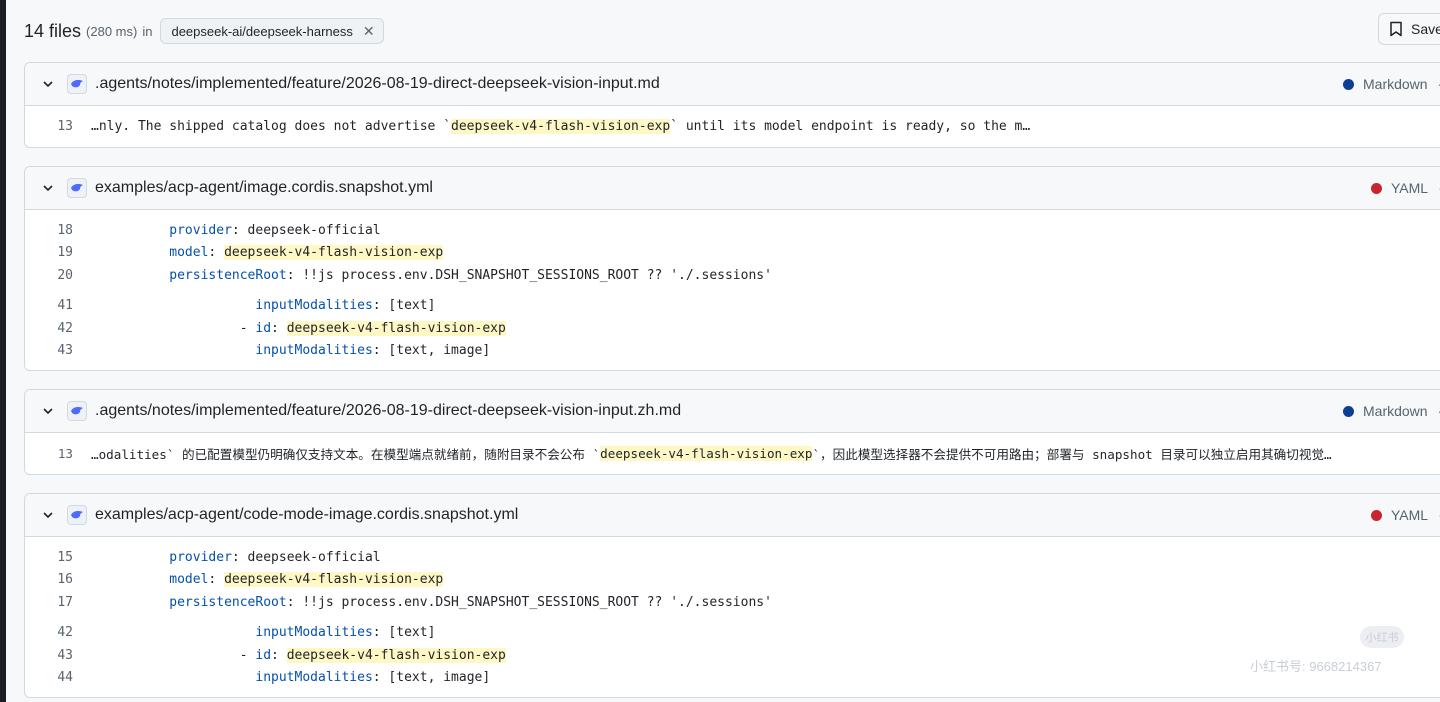 This screenshot has width=1440, height=702. Describe the element at coordinates (58, 557) in the screenshot. I see `line-number: 15` at that location.